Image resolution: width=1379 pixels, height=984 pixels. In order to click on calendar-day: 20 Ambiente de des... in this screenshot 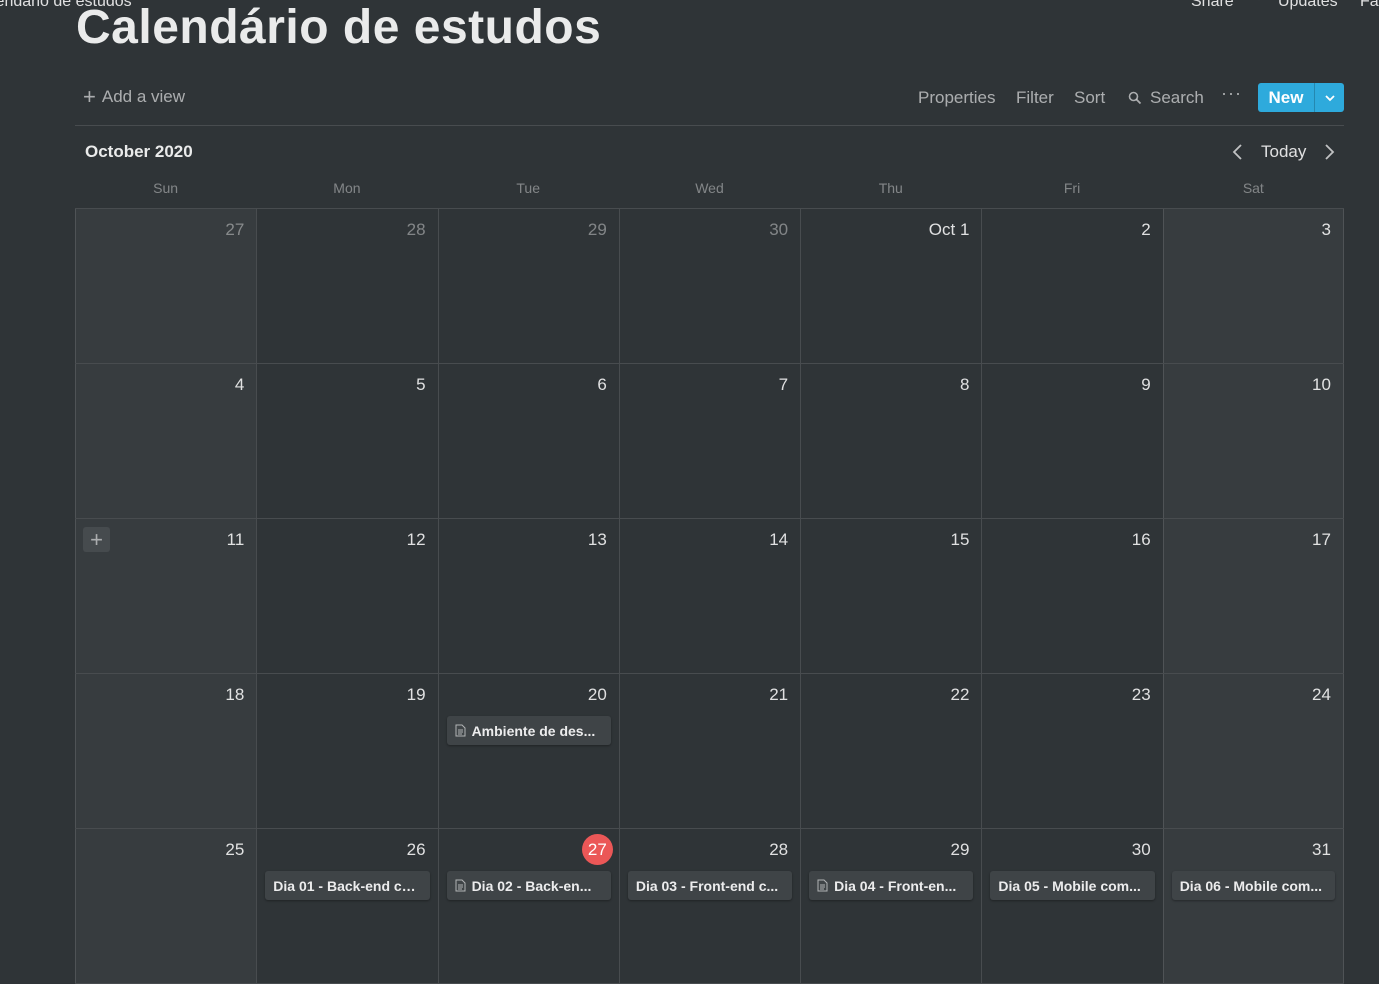, I will do `click(528, 751)`.